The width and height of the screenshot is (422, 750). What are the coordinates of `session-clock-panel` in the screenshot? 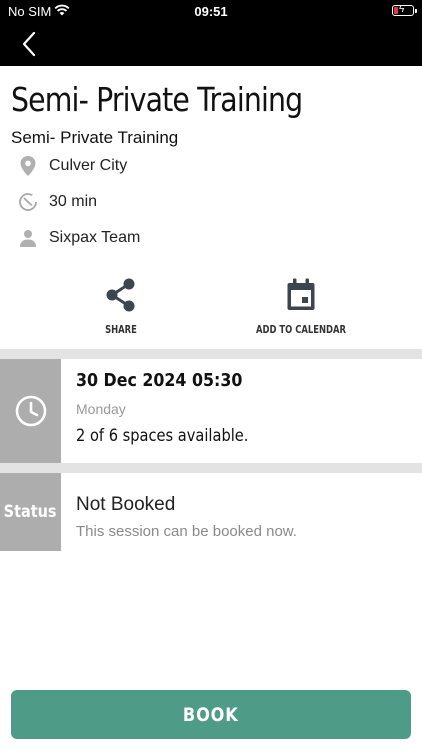 It's located at (30, 411).